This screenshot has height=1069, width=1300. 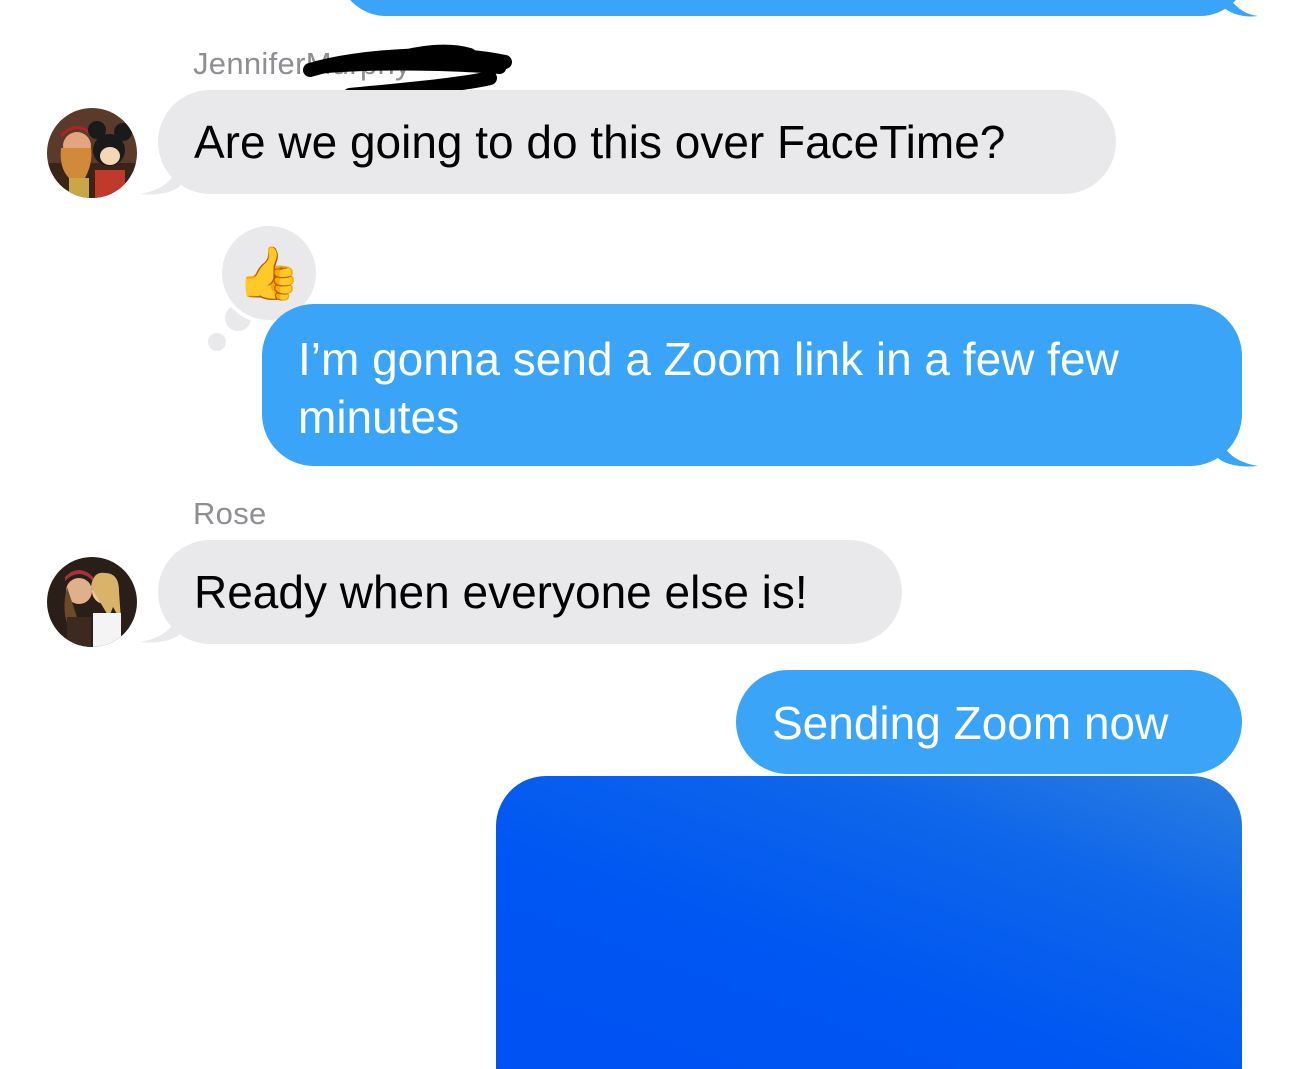 I want to click on outgoing-message-bubble-partial, so click(x=793, y=8).